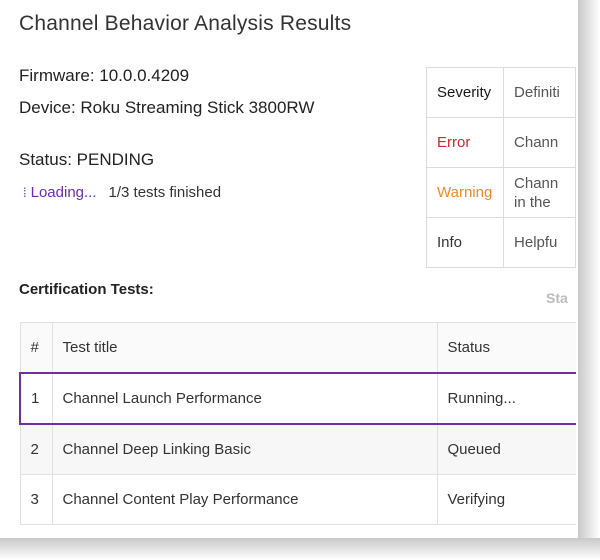 The image size is (600, 560). Describe the element at coordinates (539, 242) in the screenshot. I see `severity-definition: Helpfu` at that location.